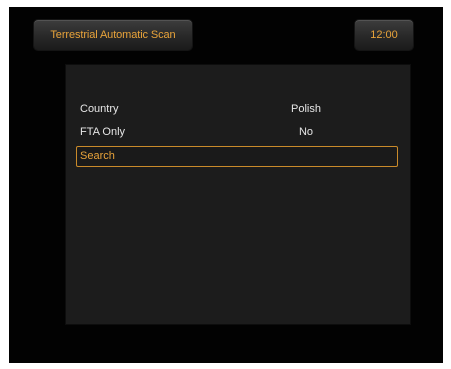  I want to click on screen-title: Terrestrial Automatic Scan, so click(113, 35).